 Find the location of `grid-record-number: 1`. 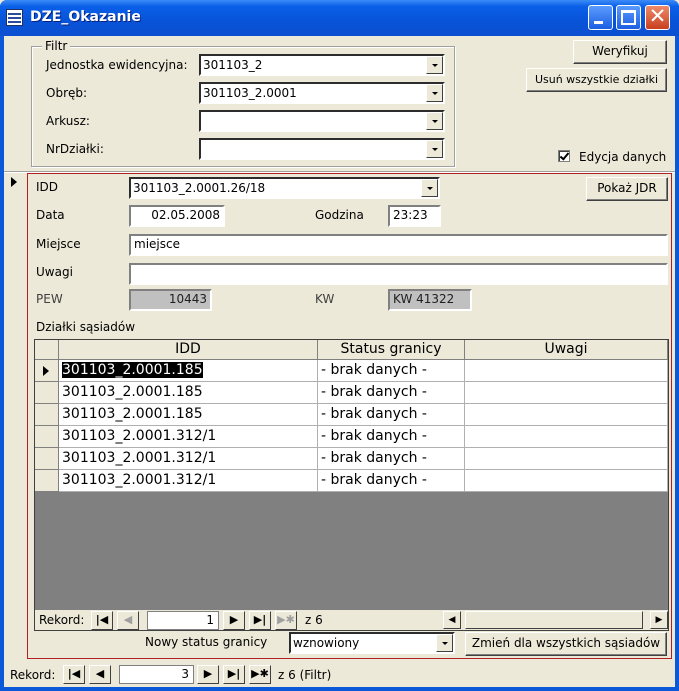

grid-record-number: 1 is located at coordinates (183, 620).